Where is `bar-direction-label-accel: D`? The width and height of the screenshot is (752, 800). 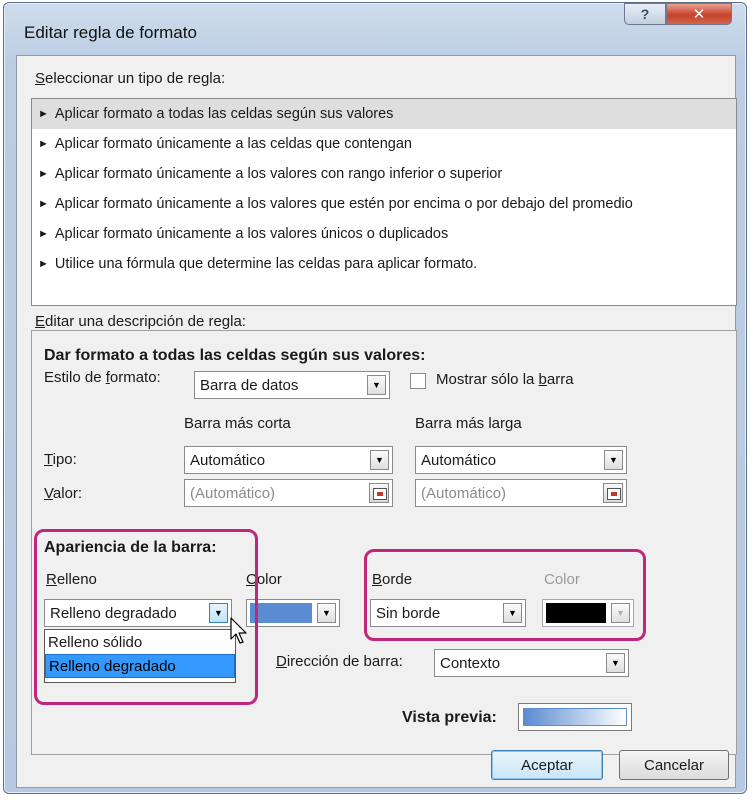
bar-direction-label-accel: D is located at coordinates (281, 661).